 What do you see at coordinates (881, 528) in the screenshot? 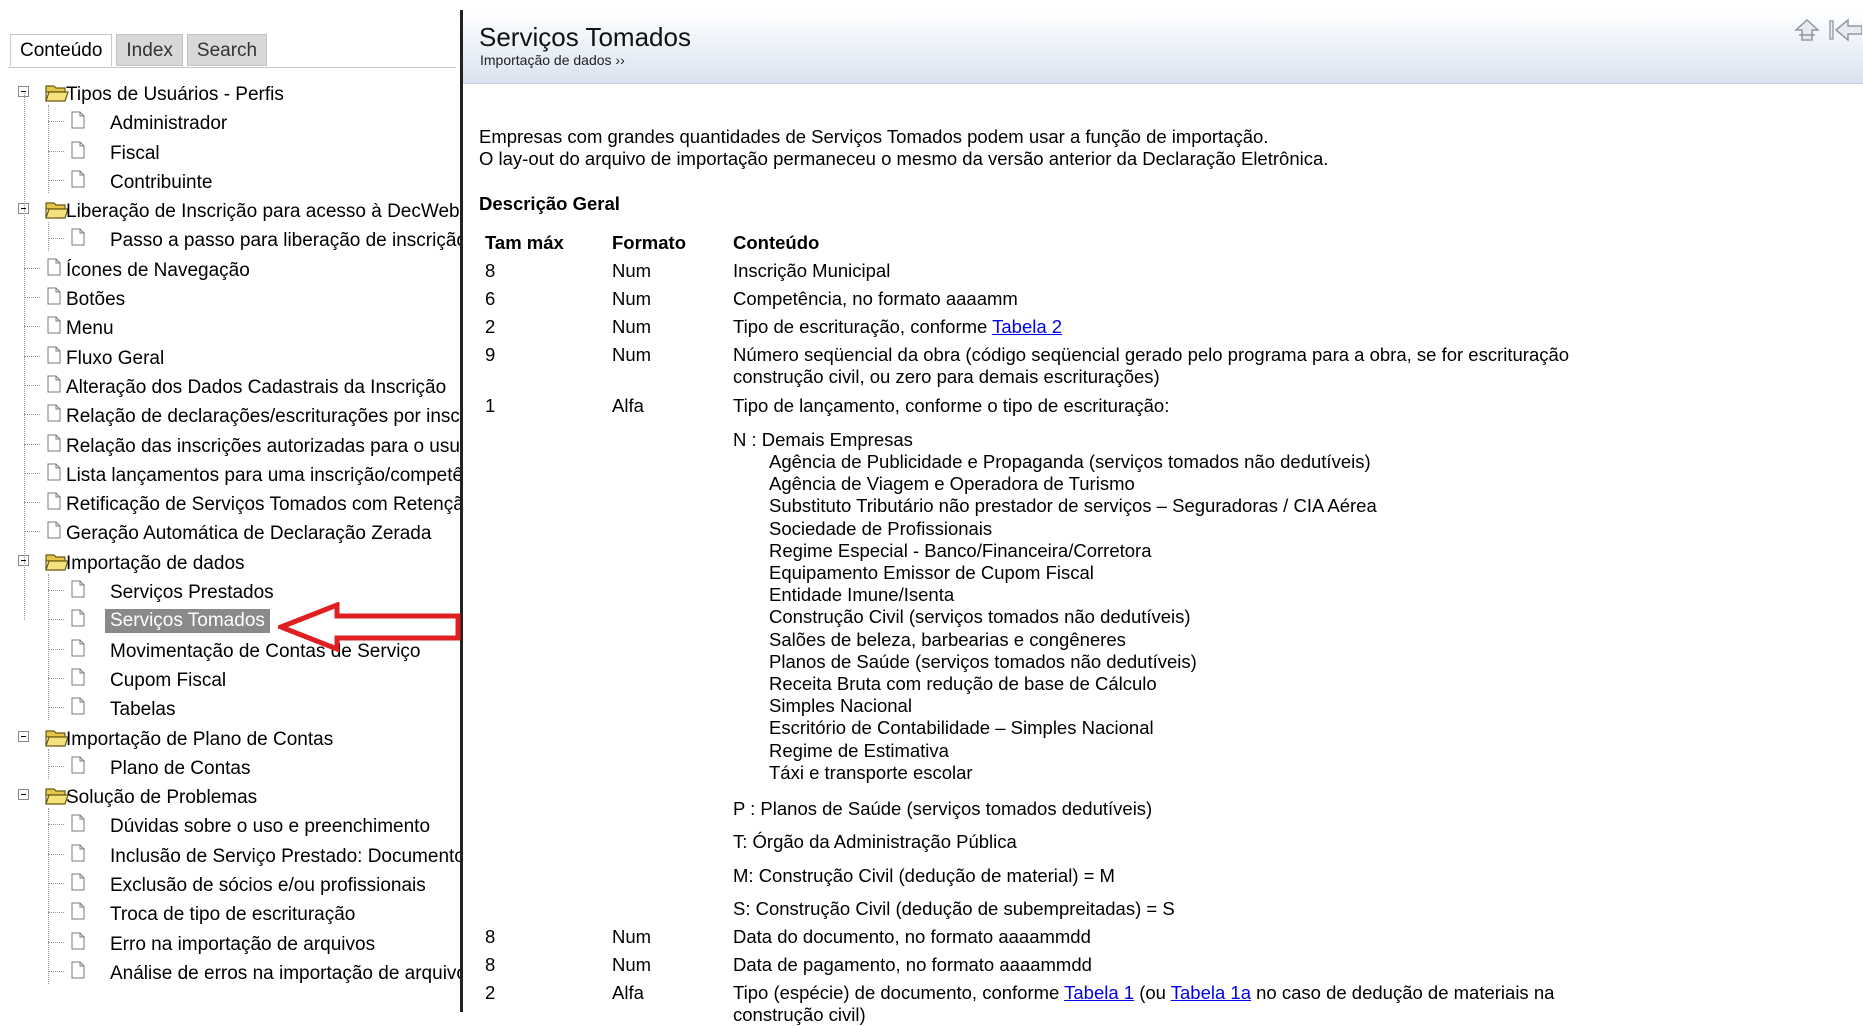
I see `code-n-item: Sociedade de Profissionais` at bounding box center [881, 528].